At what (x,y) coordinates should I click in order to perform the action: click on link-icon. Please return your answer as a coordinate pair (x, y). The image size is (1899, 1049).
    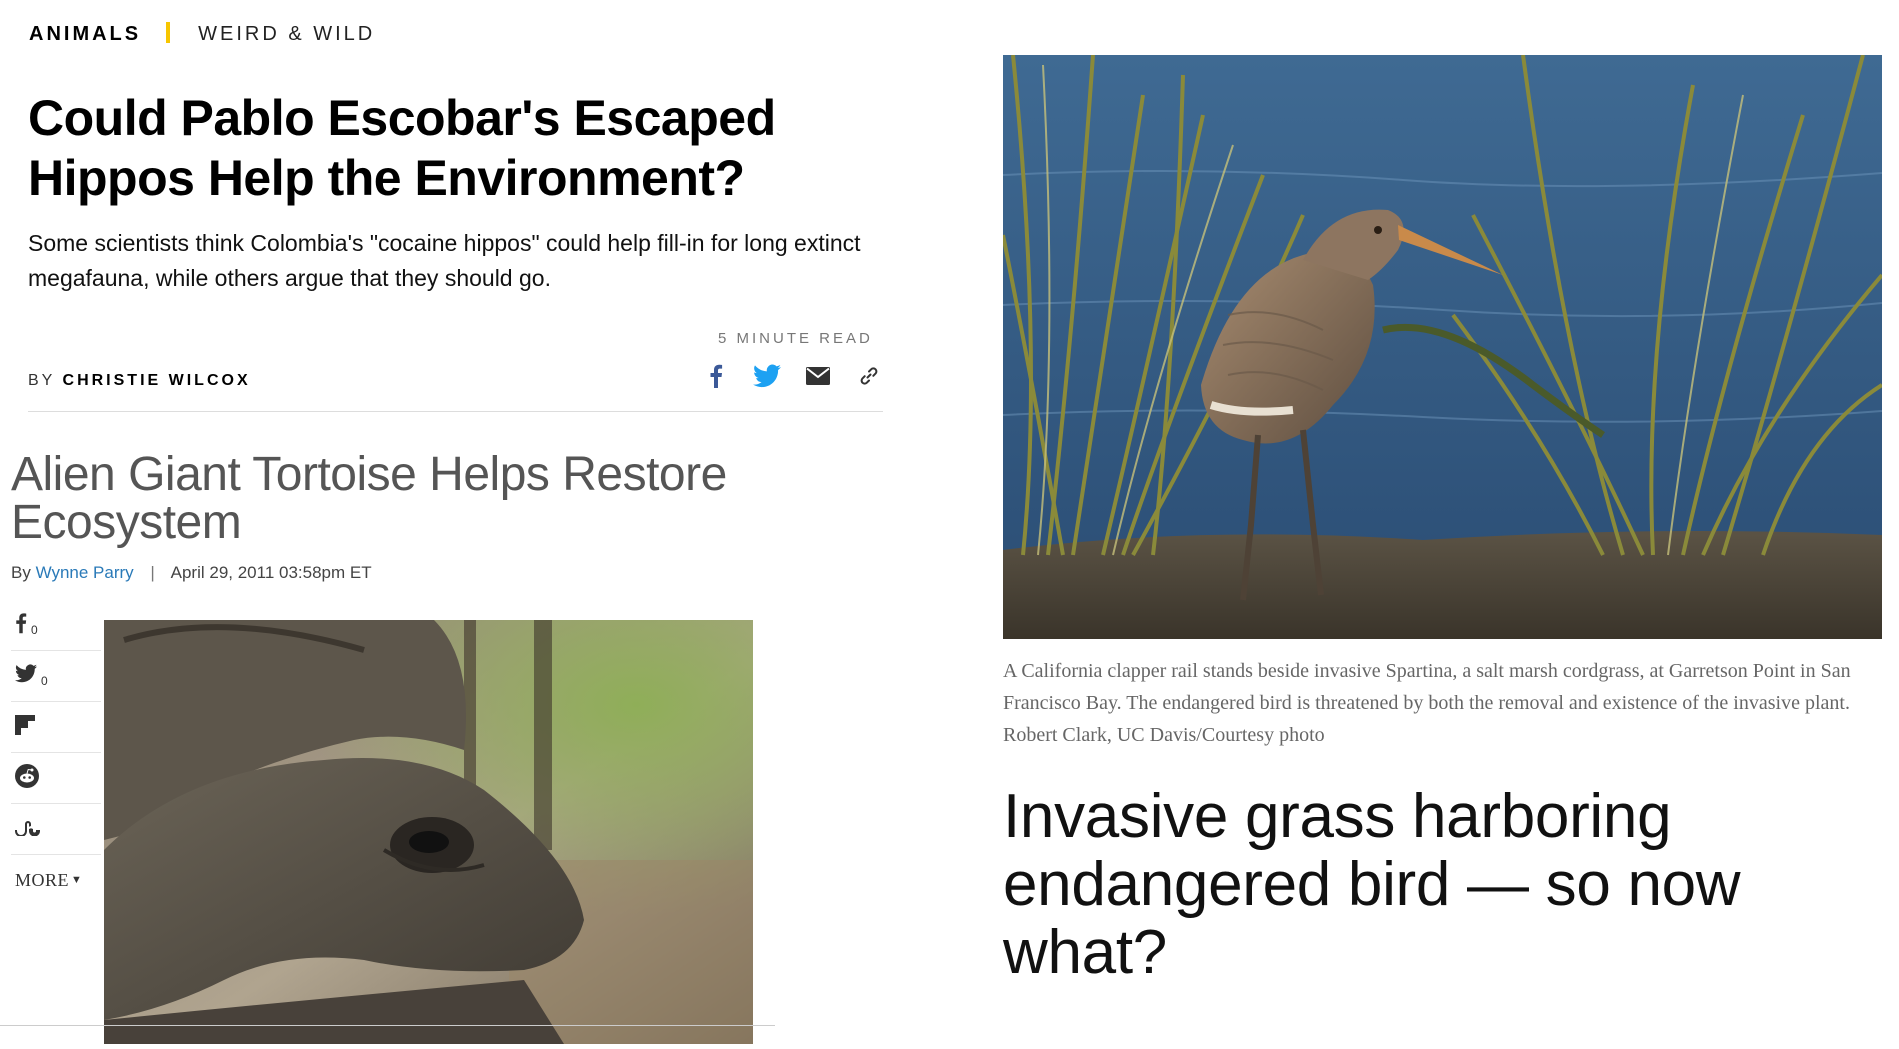
    Looking at the image, I should click on (869, 376).